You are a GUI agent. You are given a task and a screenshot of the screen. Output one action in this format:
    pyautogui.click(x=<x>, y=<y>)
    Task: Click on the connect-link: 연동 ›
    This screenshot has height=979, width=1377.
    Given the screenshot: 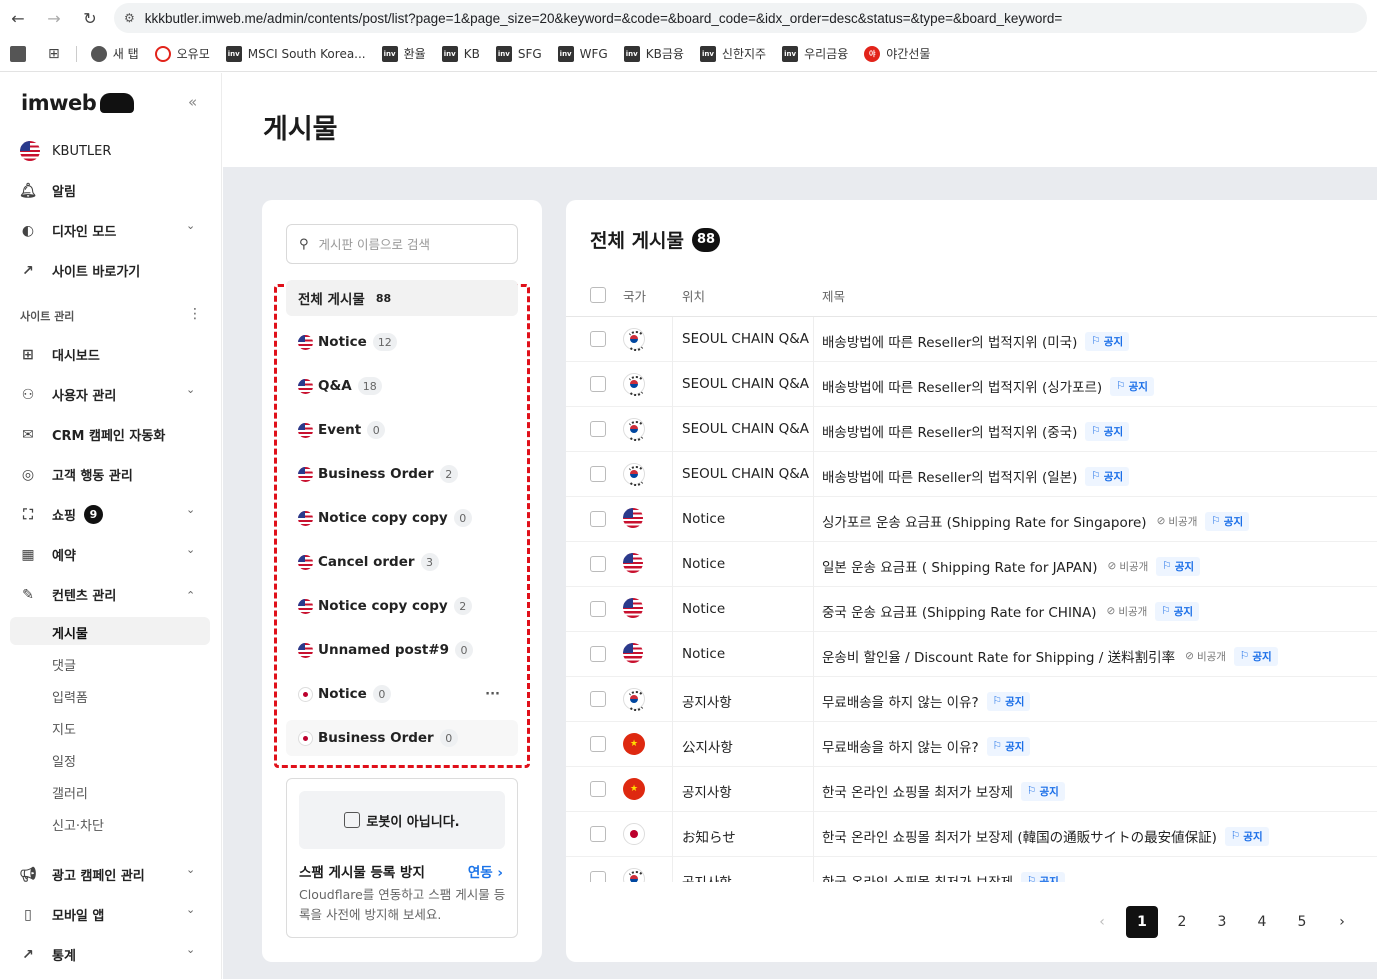 What is the action you would take?
    pyautogui.click(x=485, y=871)
    